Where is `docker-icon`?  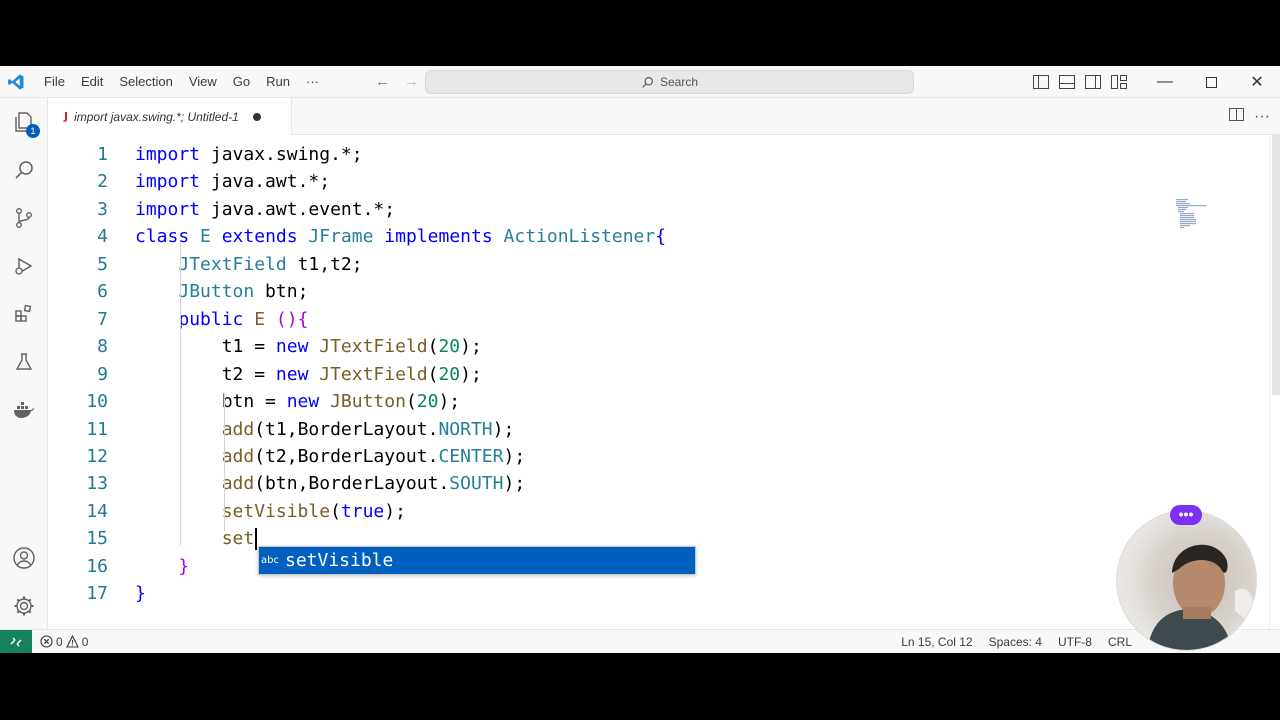
docker-icon is located at coordinates (24, 410).